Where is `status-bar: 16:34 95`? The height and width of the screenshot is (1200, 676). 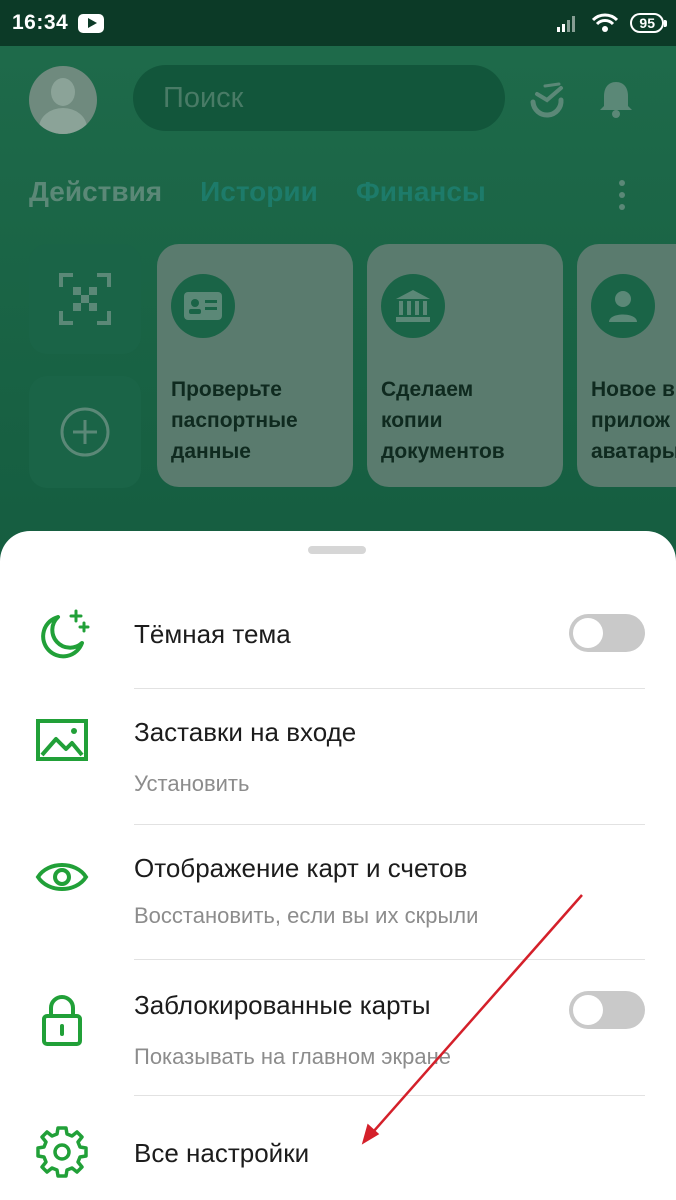 status-bar: 16:34 95 is located at coordinates (338, 23).